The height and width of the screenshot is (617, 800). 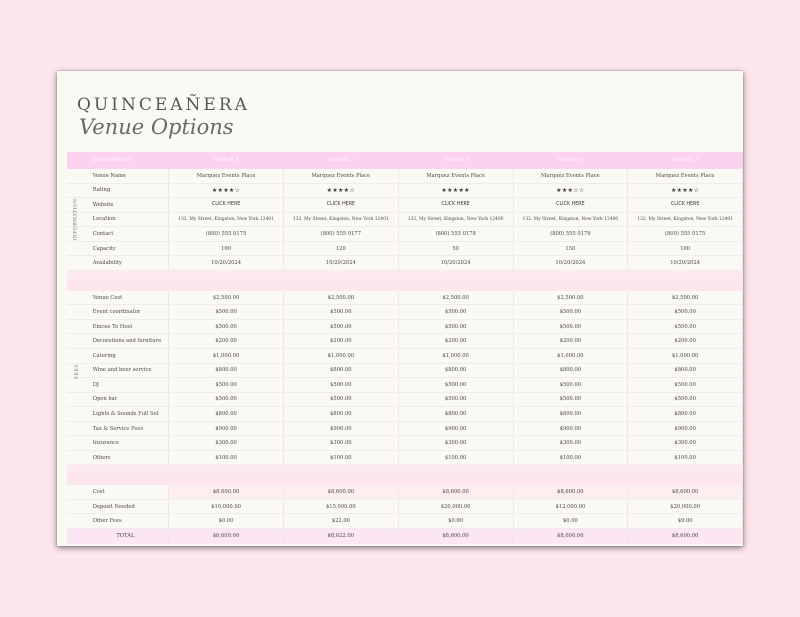 I want to click on summary-label: Deposit Needed, so click(x=126, y=506).